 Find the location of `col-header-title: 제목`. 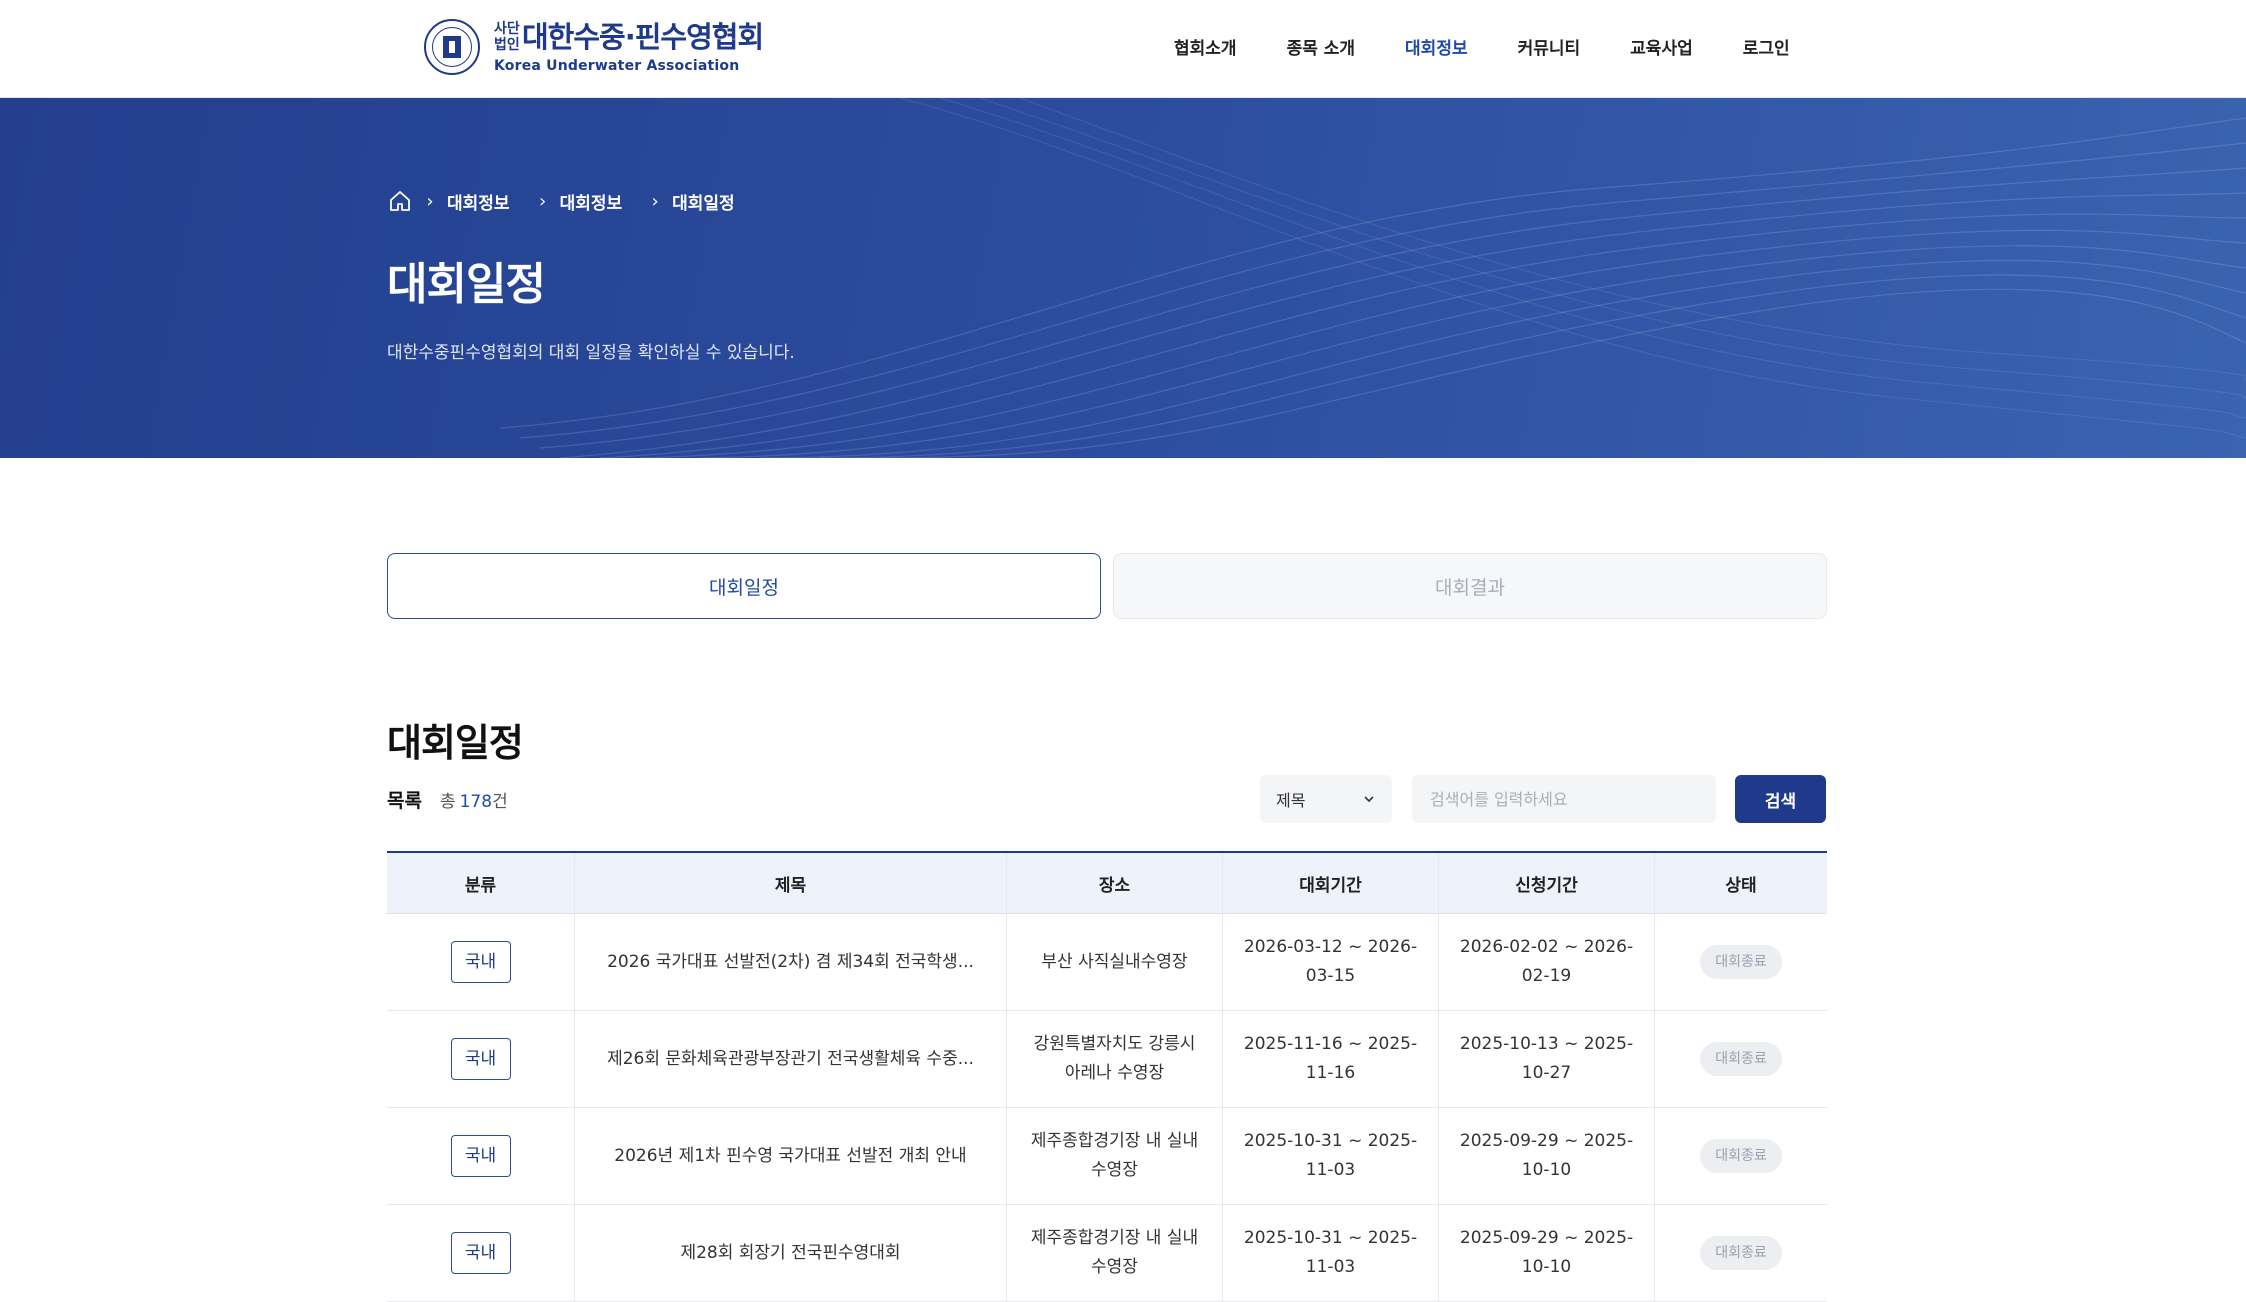

col-header-title: 제목 is located at coordinates (791, 883).